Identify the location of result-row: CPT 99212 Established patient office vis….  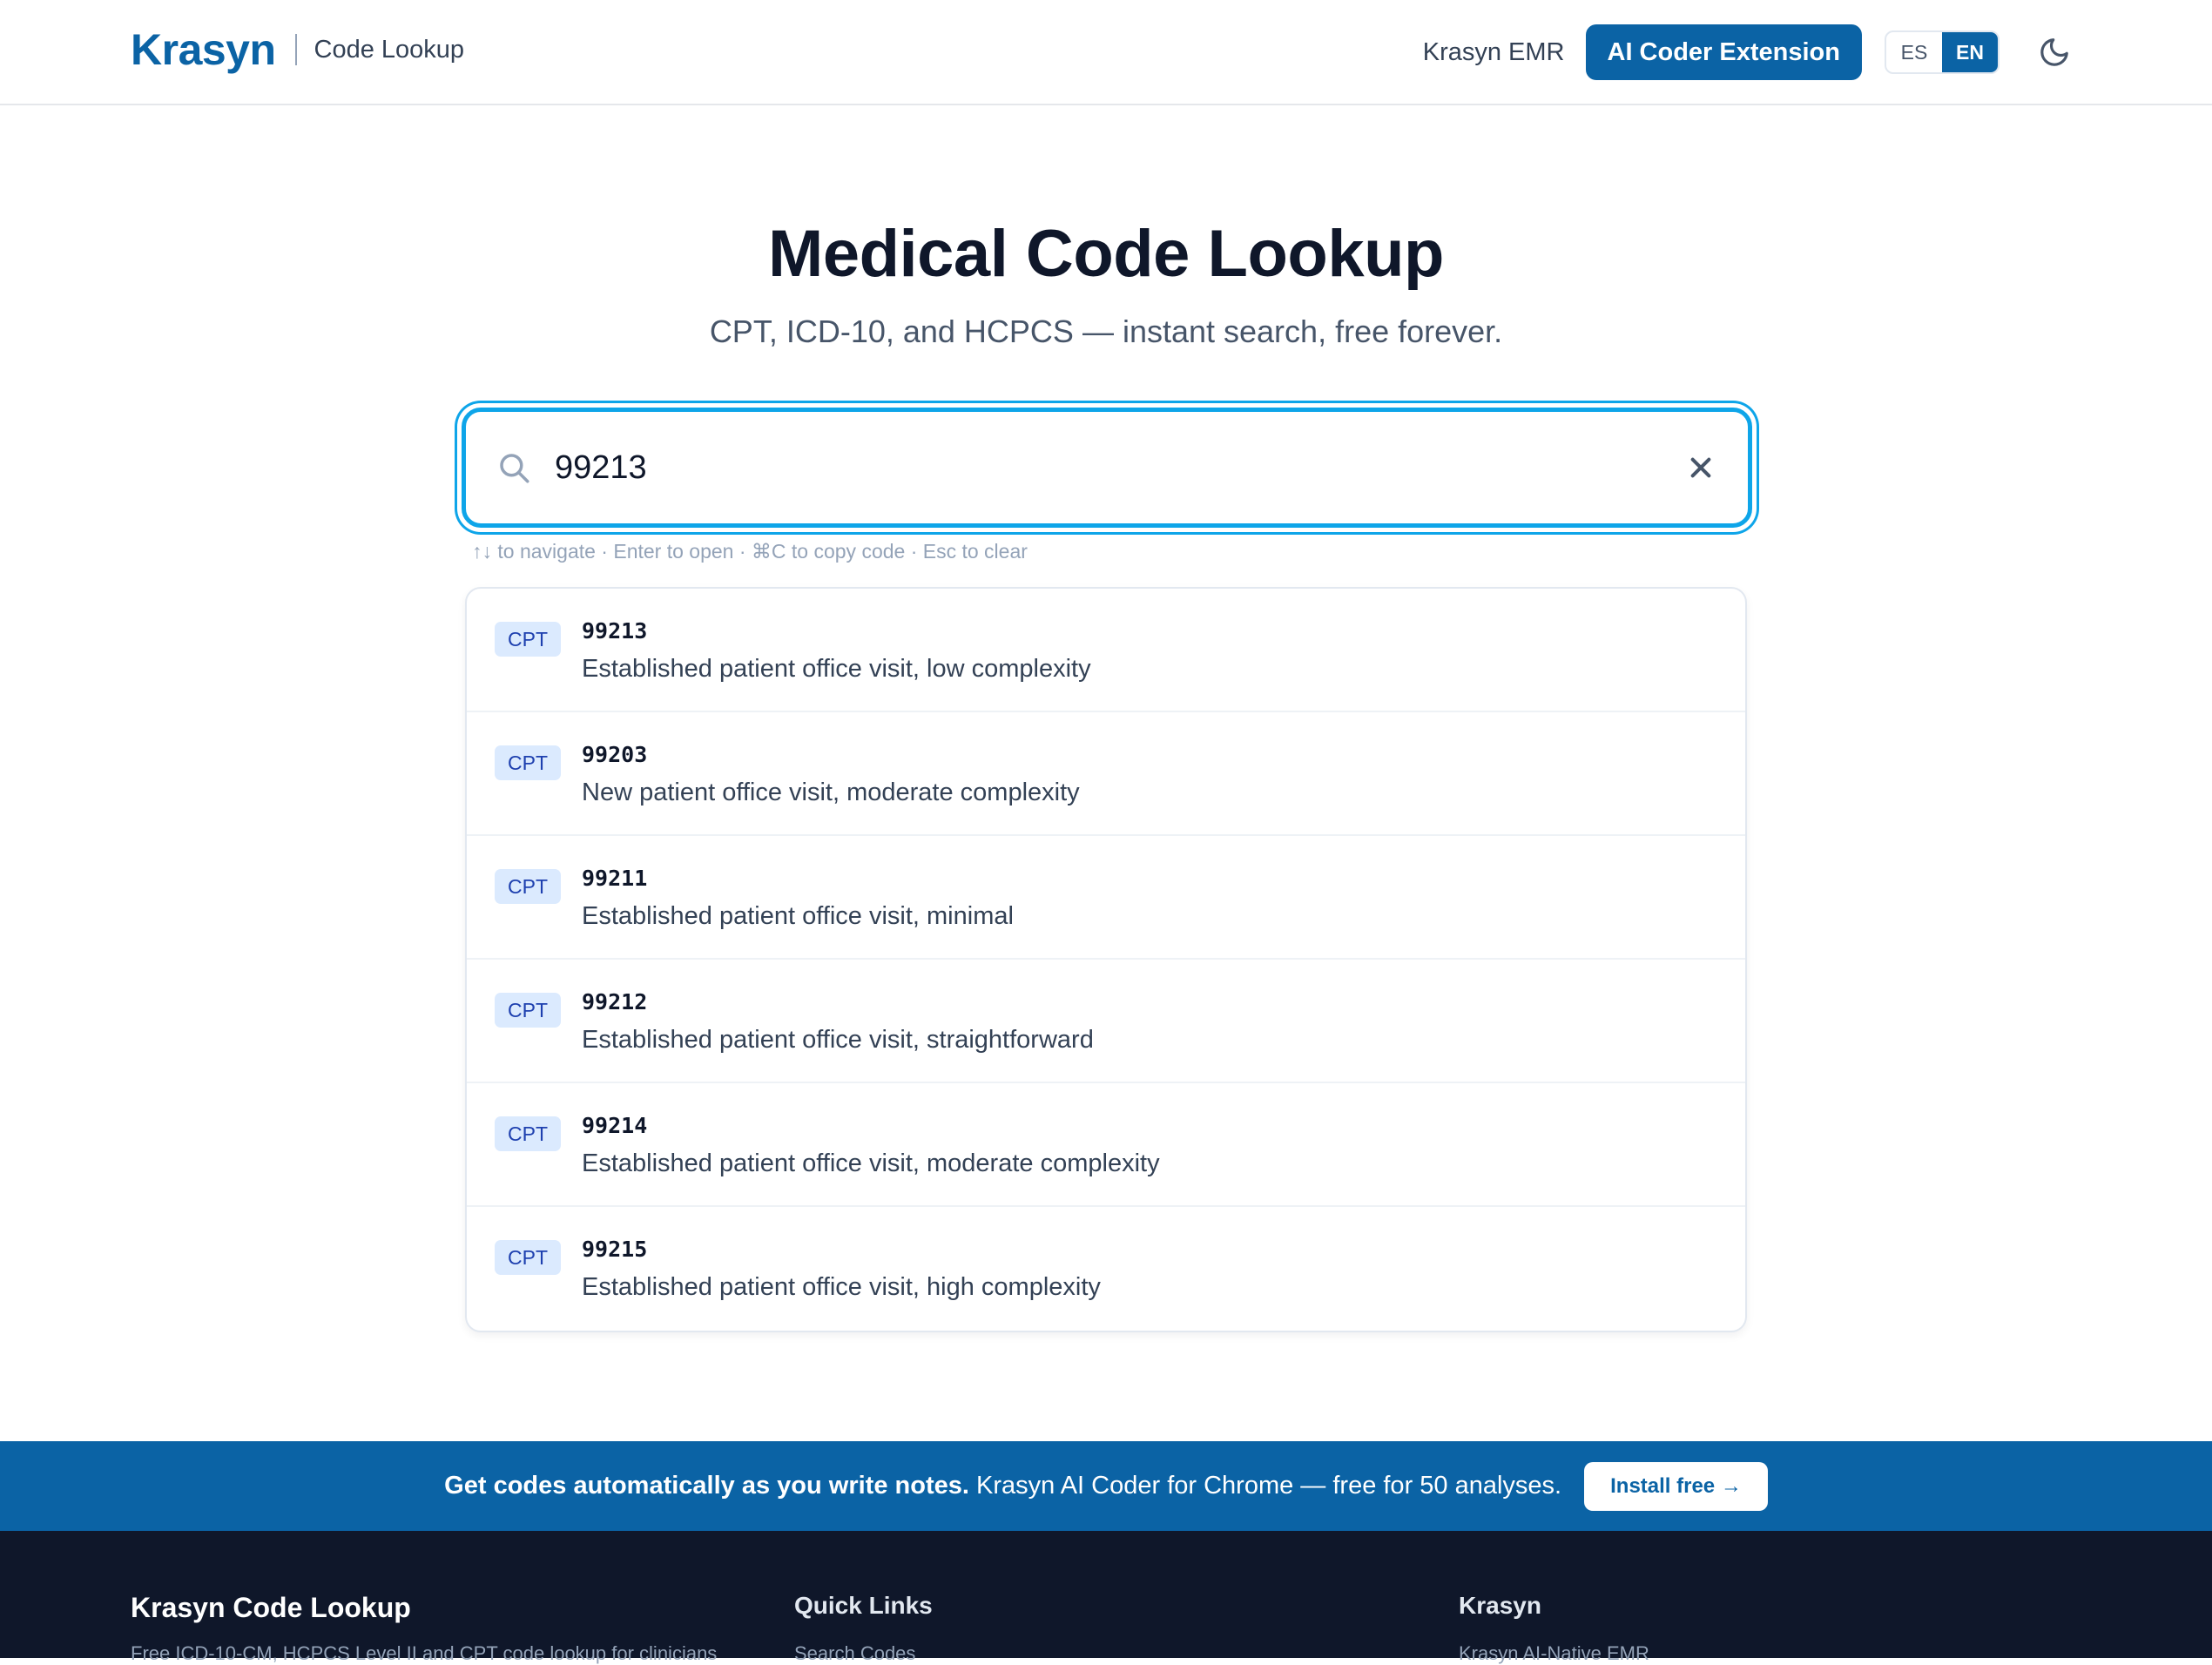
(1106, 1021).